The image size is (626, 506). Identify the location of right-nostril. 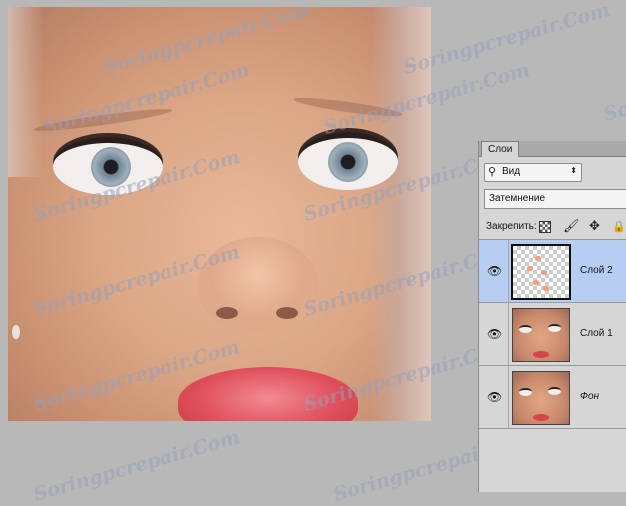
(287, 313).